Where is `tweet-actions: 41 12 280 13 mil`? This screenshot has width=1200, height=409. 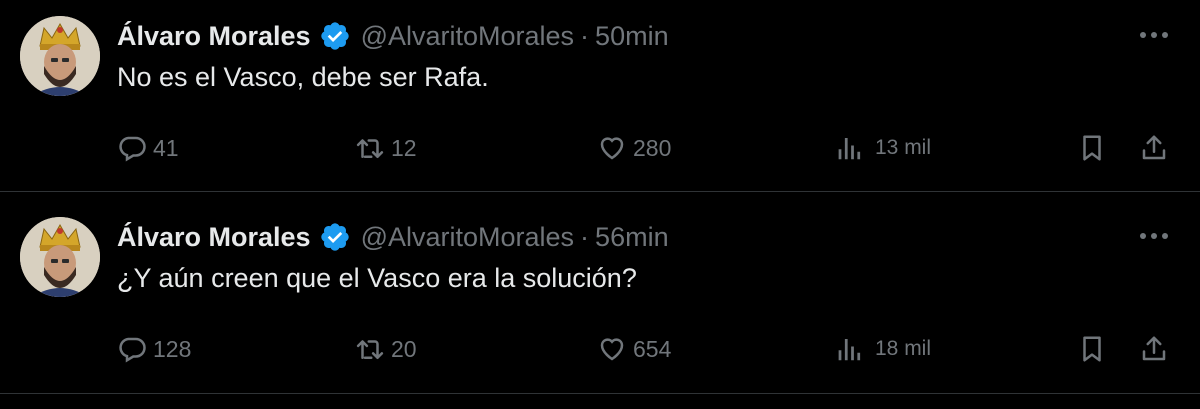
tweet-actions: 41 12 280 13 mil is located at coordinates (647, 148).